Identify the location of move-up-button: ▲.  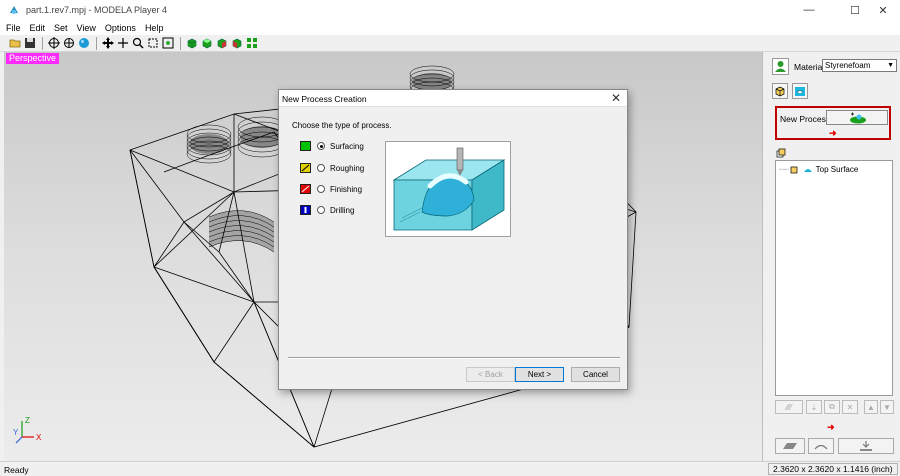
(871, 407).